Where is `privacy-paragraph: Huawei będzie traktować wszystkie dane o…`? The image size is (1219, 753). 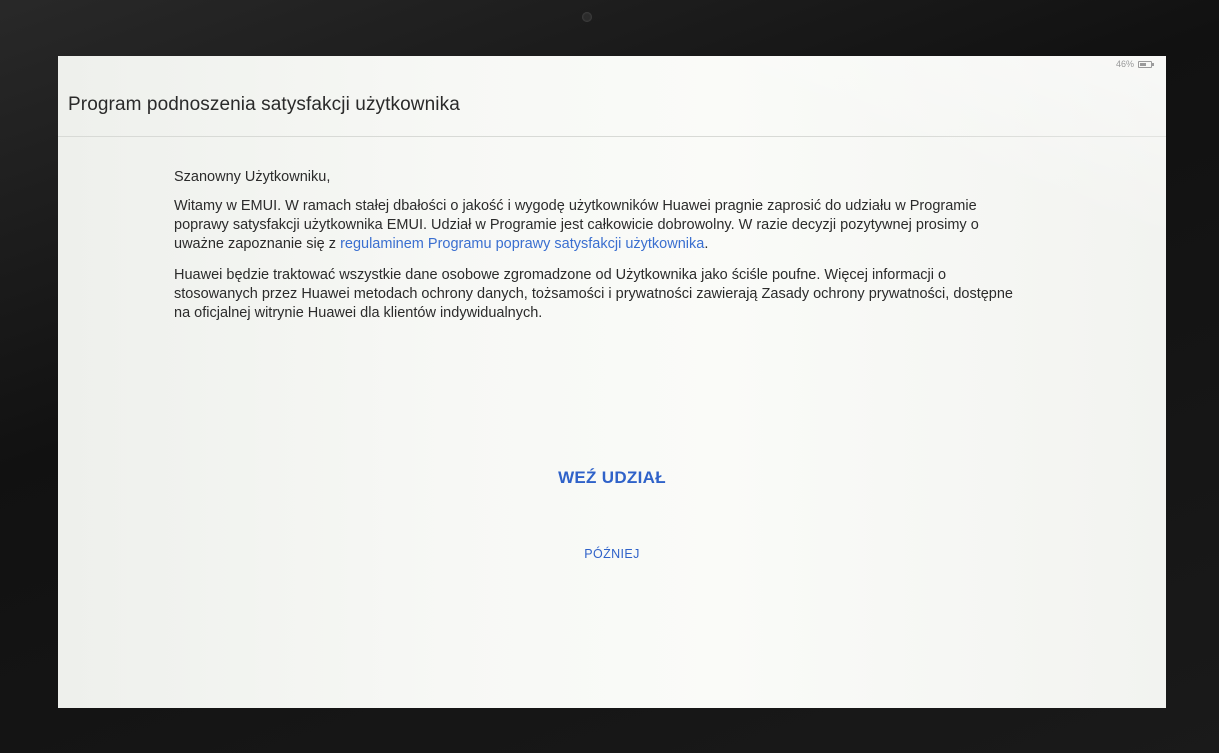
privacy-paragraph: Huawei będzie traktować wszystkie dane o… is located at coordinates (593, 294).